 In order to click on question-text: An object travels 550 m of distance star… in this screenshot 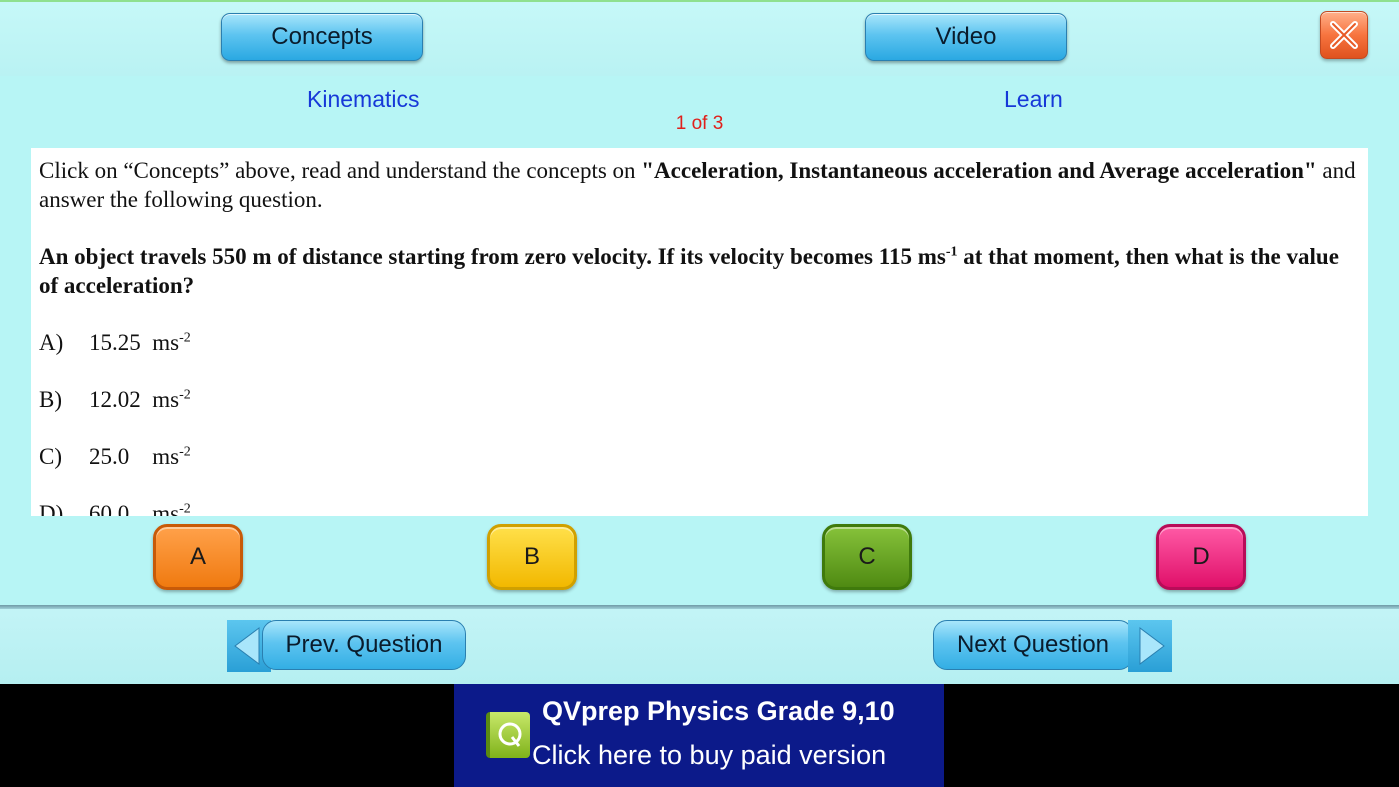, I will do `click(699, 271)`.